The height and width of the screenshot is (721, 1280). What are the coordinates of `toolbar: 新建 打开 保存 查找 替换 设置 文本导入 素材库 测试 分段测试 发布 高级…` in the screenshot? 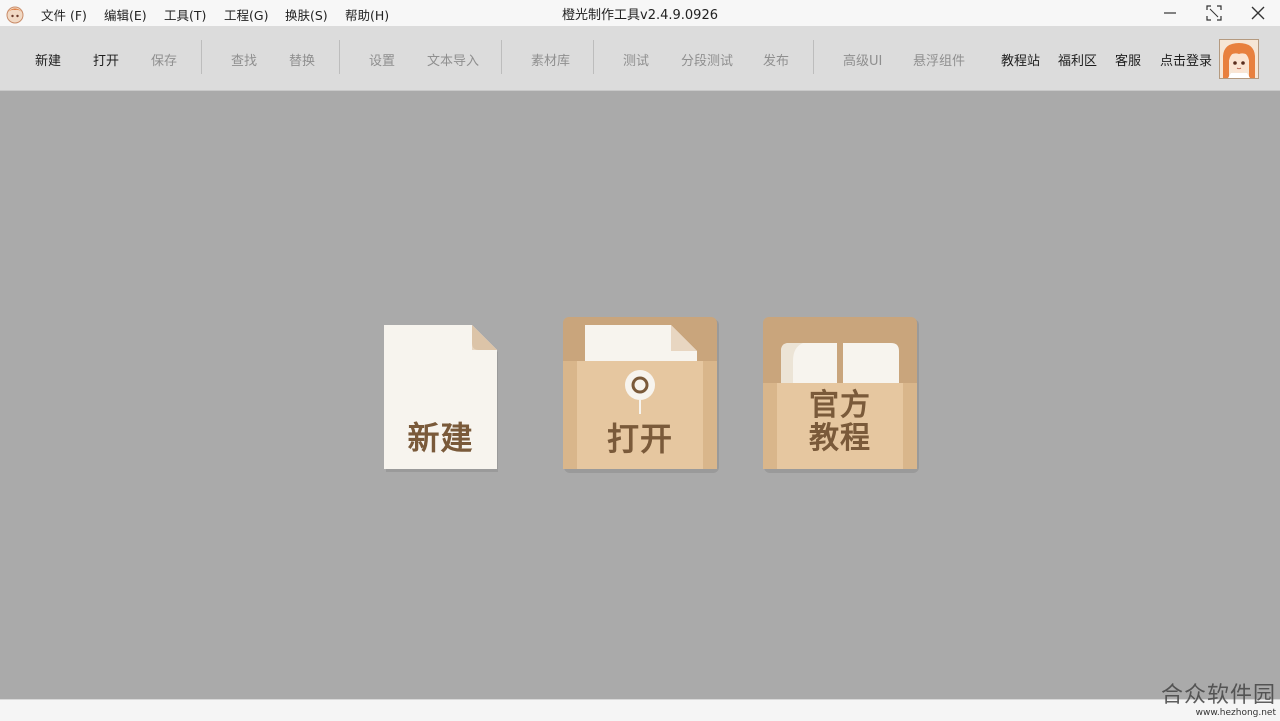 It's located at (640, 58).